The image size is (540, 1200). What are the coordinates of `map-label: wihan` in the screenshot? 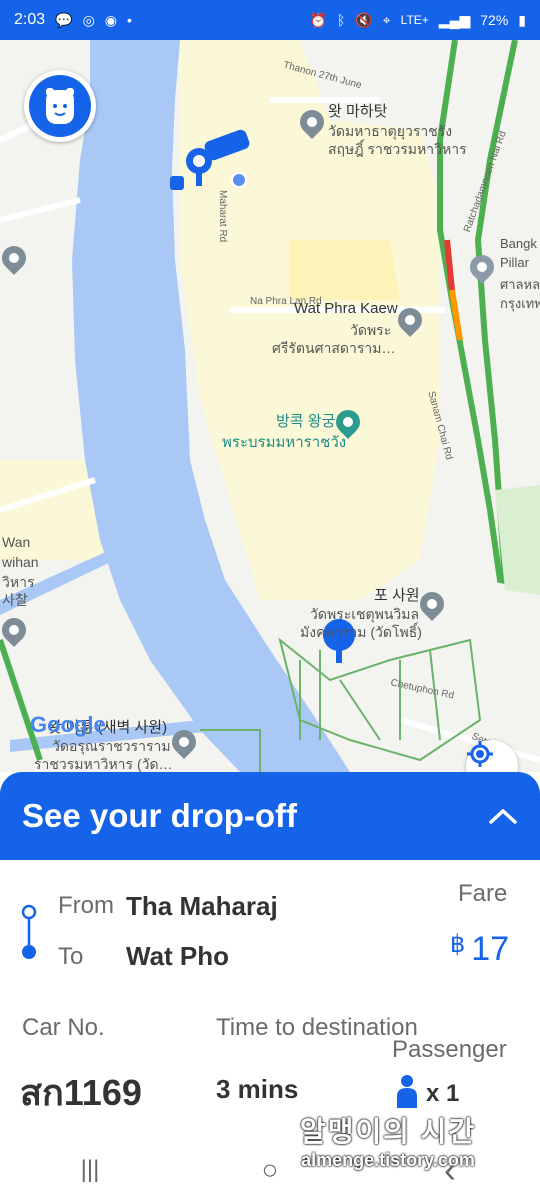 It's located at (20, 562).